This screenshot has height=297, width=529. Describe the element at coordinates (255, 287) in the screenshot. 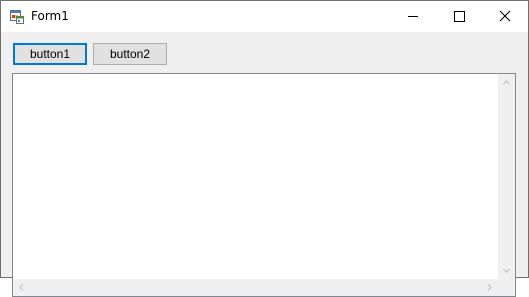

I see `horizontal-scrollbar` at that location.